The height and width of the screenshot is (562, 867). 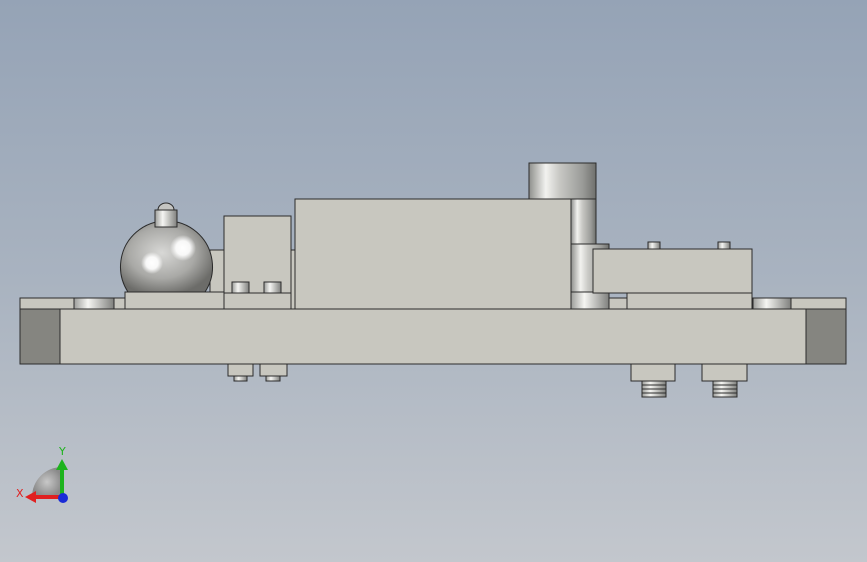 What do you see at coordinates (30, 497) in the screenshot?
I see `triad-x-arrowhead` at bounding box center [30, 497].